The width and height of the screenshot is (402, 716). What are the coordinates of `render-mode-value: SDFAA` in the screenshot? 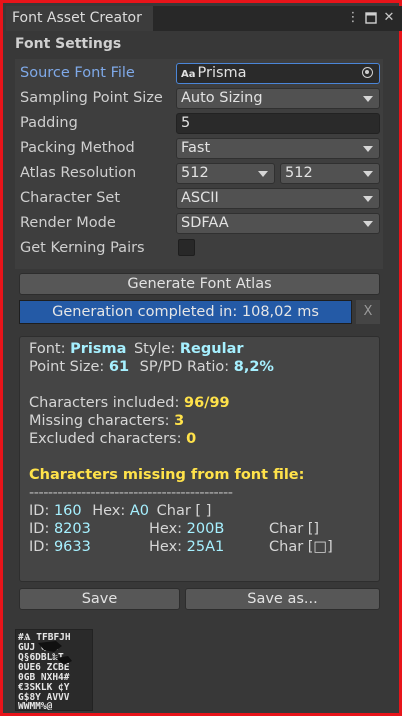 It's located at (205, 223).